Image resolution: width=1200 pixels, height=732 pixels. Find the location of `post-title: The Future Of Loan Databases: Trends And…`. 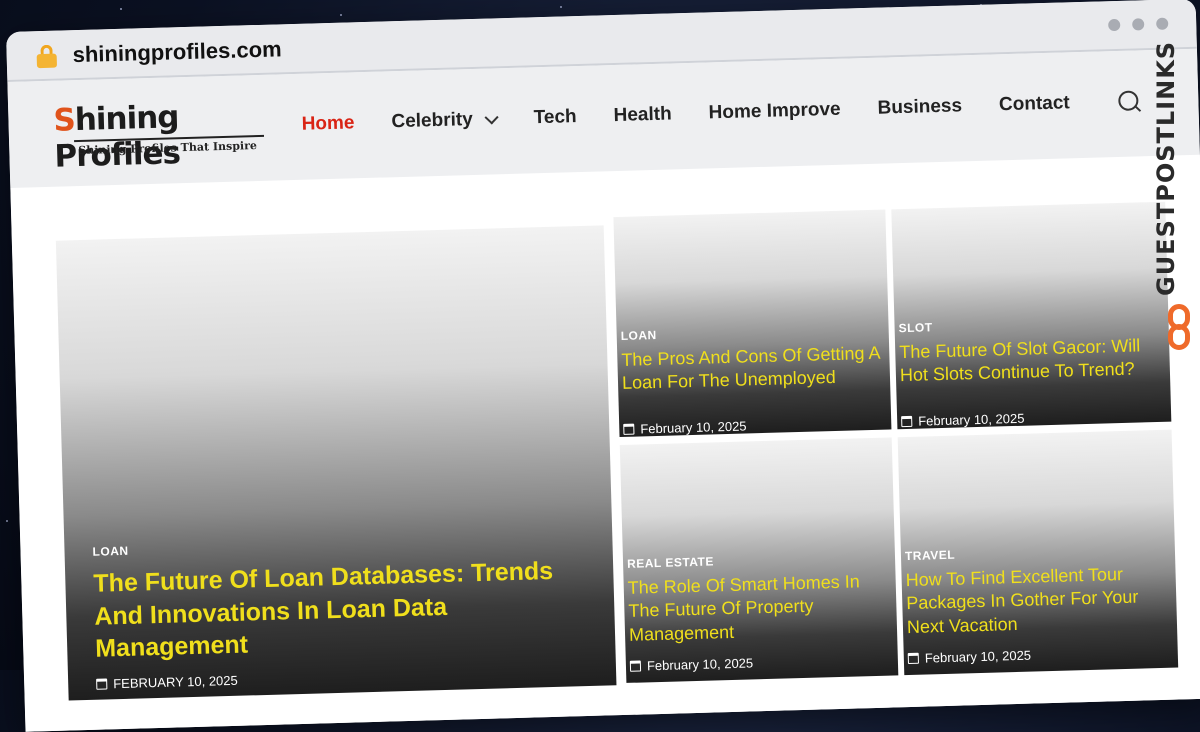

post-title: The Future Of Loan Databases: Trends And… is located at coordinates (339, 609).